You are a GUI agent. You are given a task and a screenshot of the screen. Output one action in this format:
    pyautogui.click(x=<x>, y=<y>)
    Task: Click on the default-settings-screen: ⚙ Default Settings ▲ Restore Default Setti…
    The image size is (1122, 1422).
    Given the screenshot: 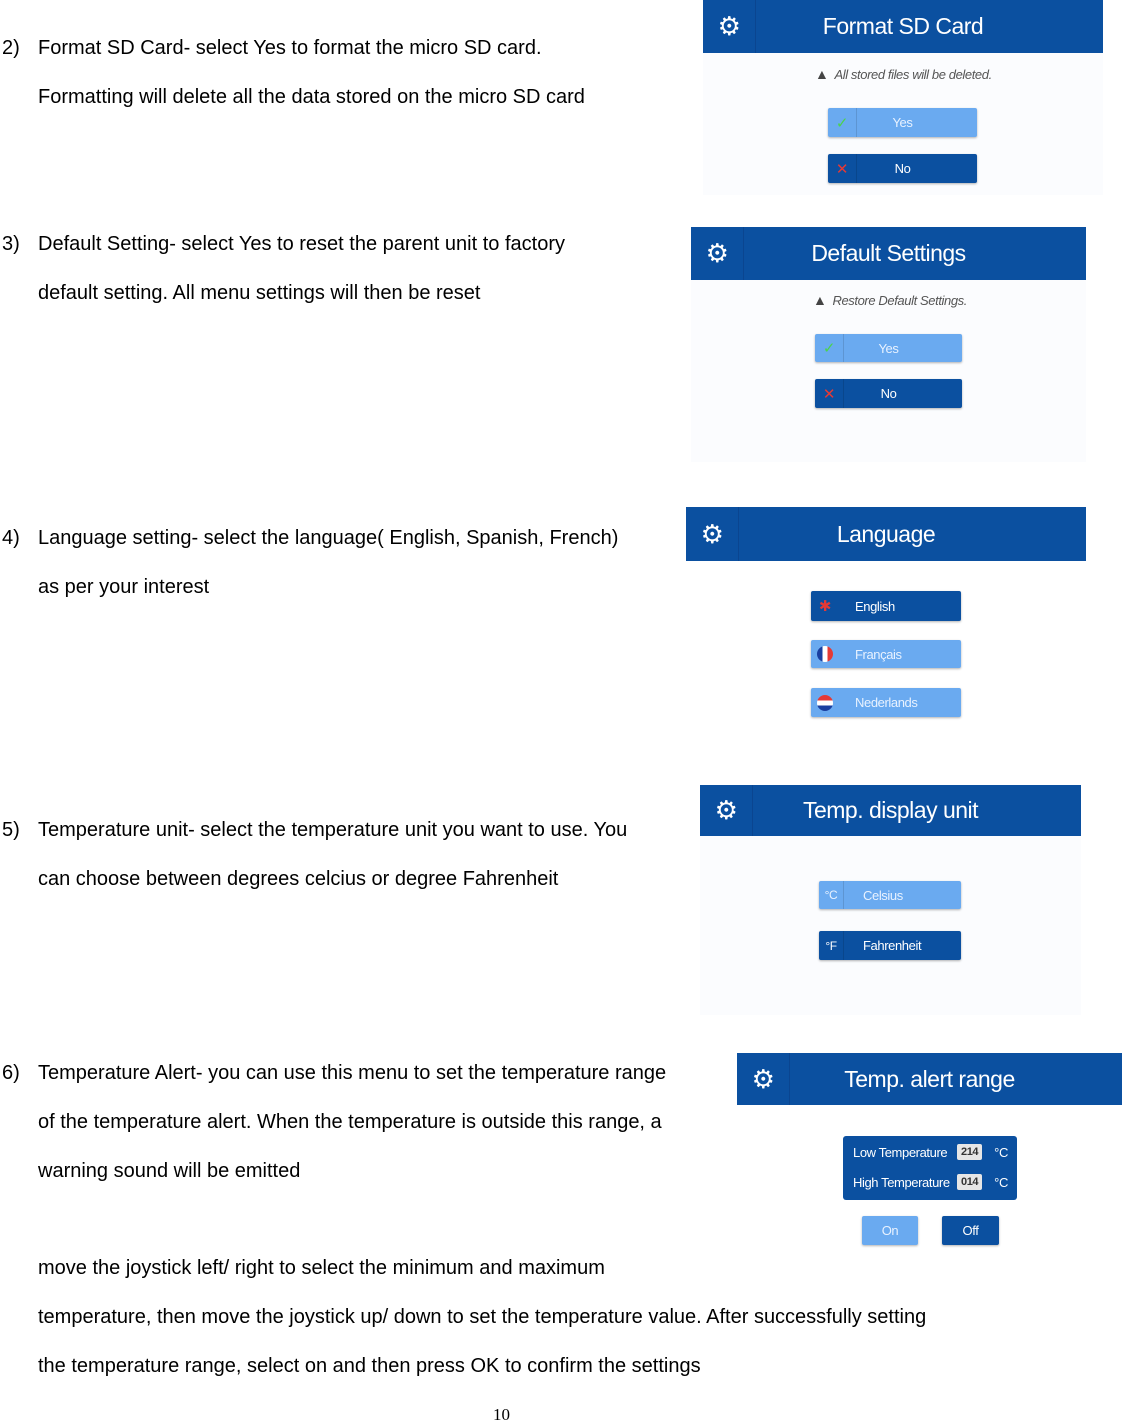 What is the action you would take?
    pyautogui.click(x=888, y=344)
    